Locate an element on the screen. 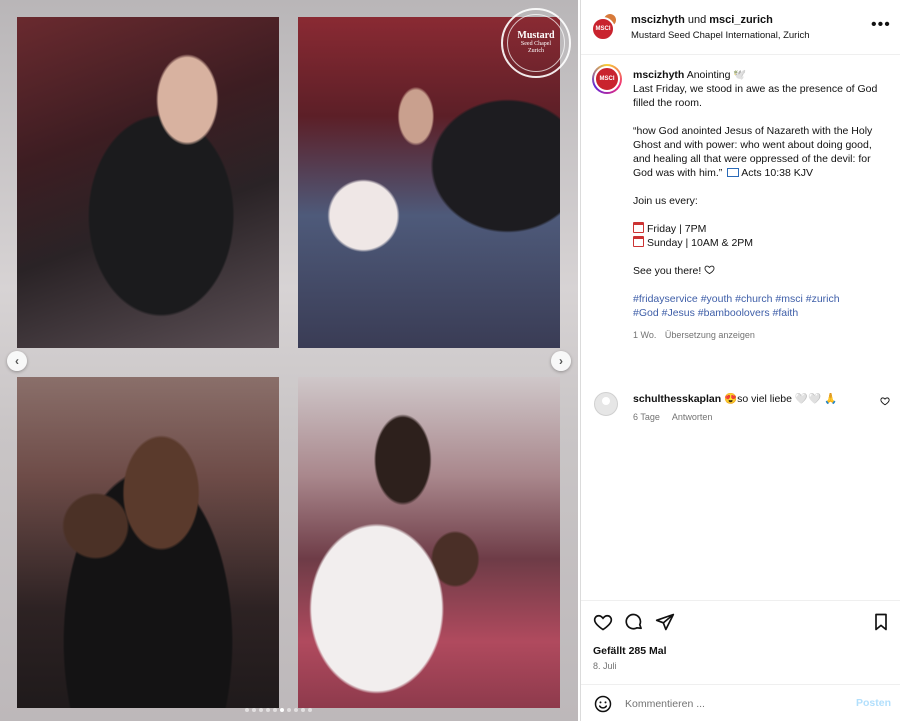 This screenshot has width=900, height=721. add-comment-bar: Posten is located at coordinates (740, 702).